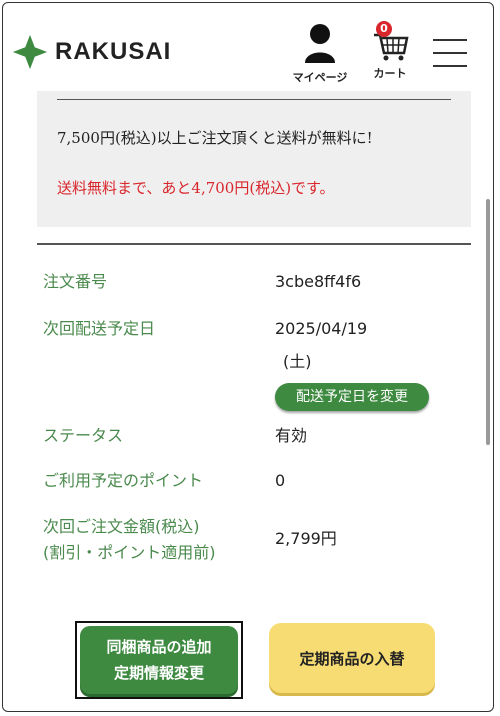  I want to click on swap-item-label: 定期商品の入替, so click(352, 658).